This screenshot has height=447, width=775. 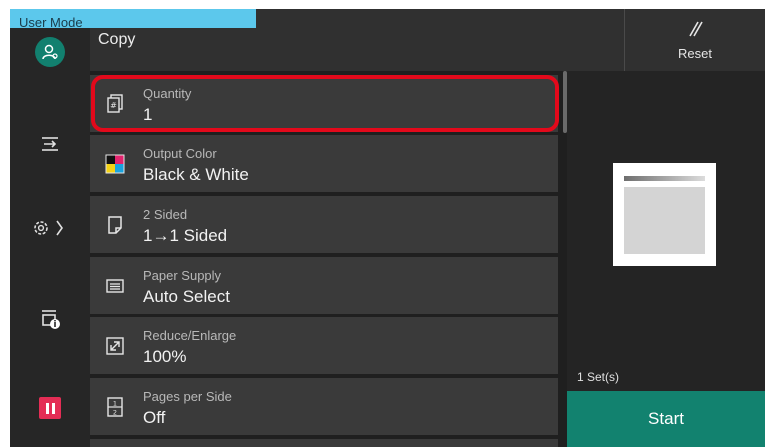 I want to click on device-settings-button, so click(x=50, y=230).